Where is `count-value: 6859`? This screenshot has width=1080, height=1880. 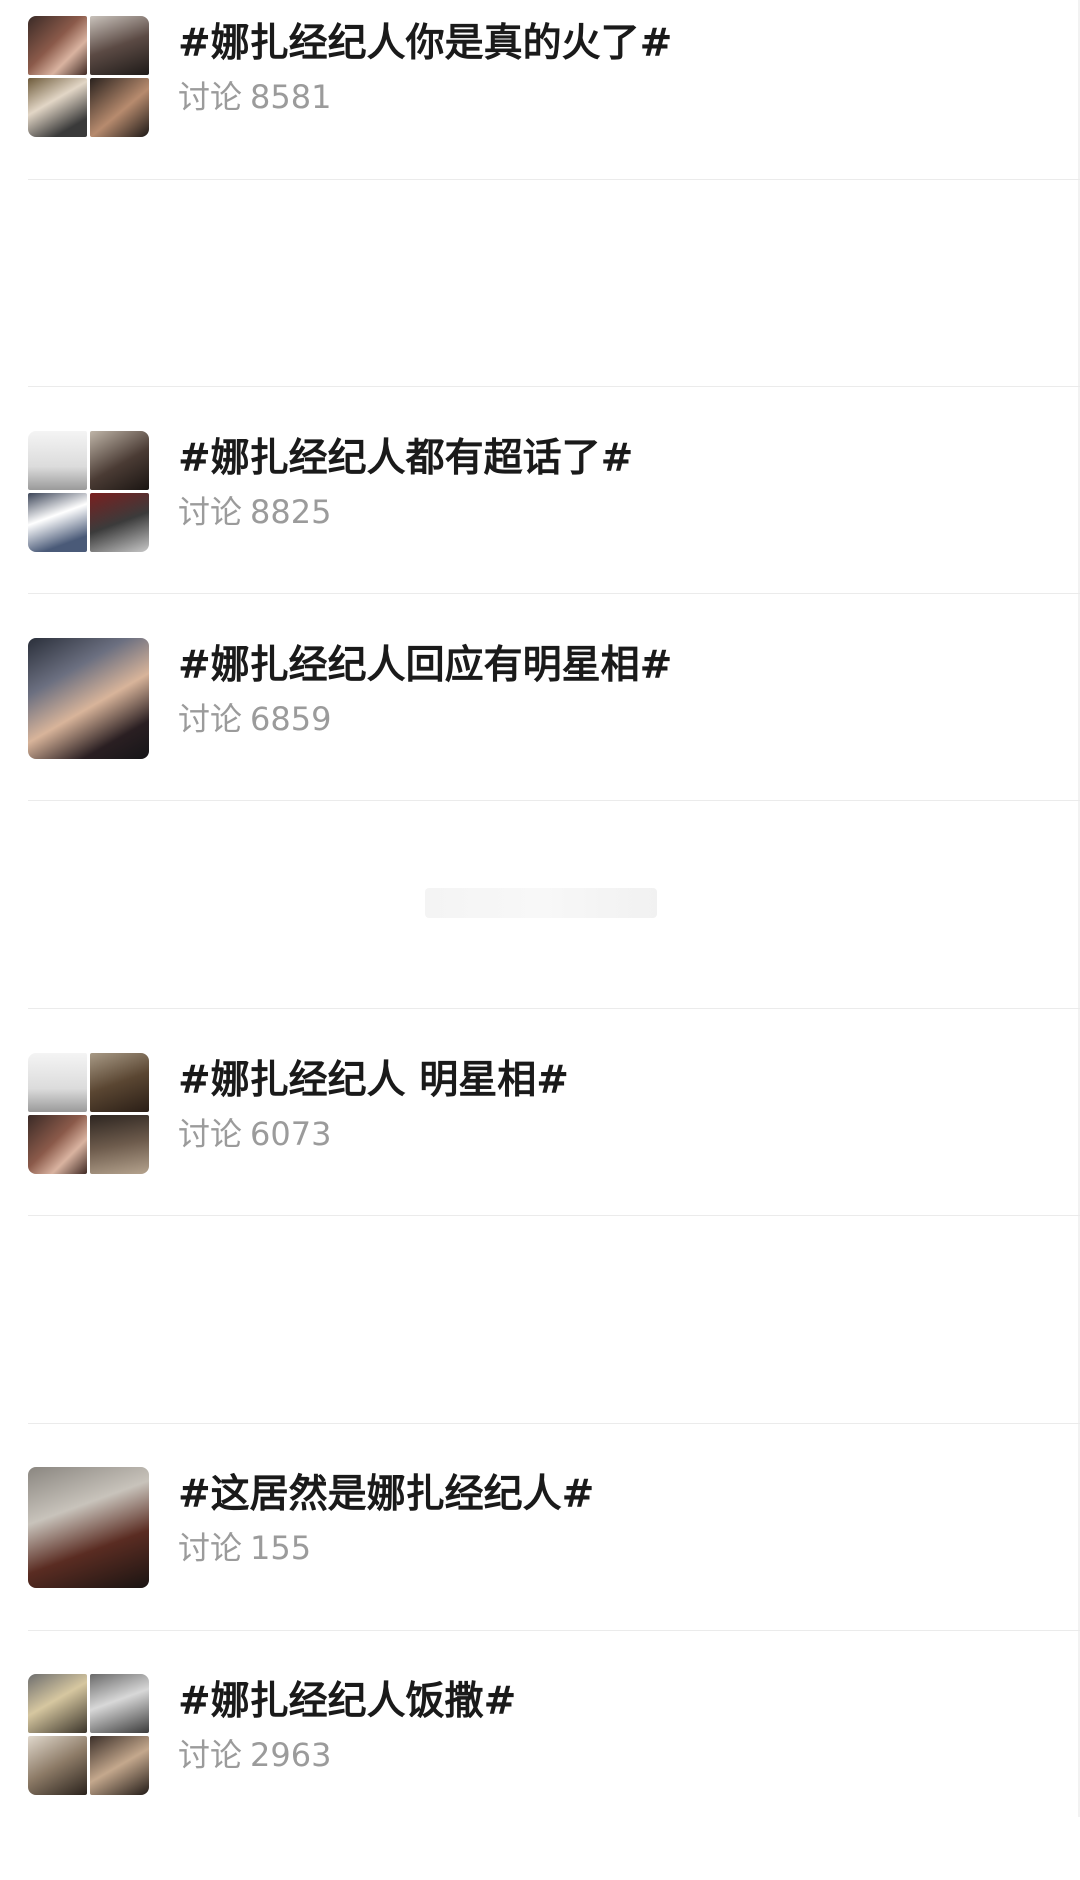 count-value: 6859 is located at coordinates (291, 719).